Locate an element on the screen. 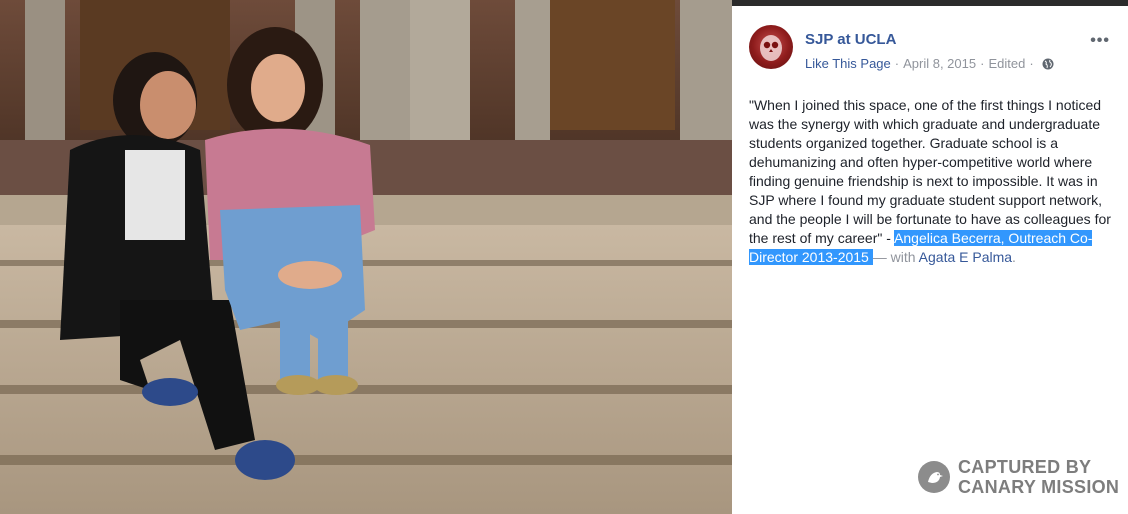 The image size is (1128, 514). page-name-link: SJP at UCLA is located at coordinates (850, 39).